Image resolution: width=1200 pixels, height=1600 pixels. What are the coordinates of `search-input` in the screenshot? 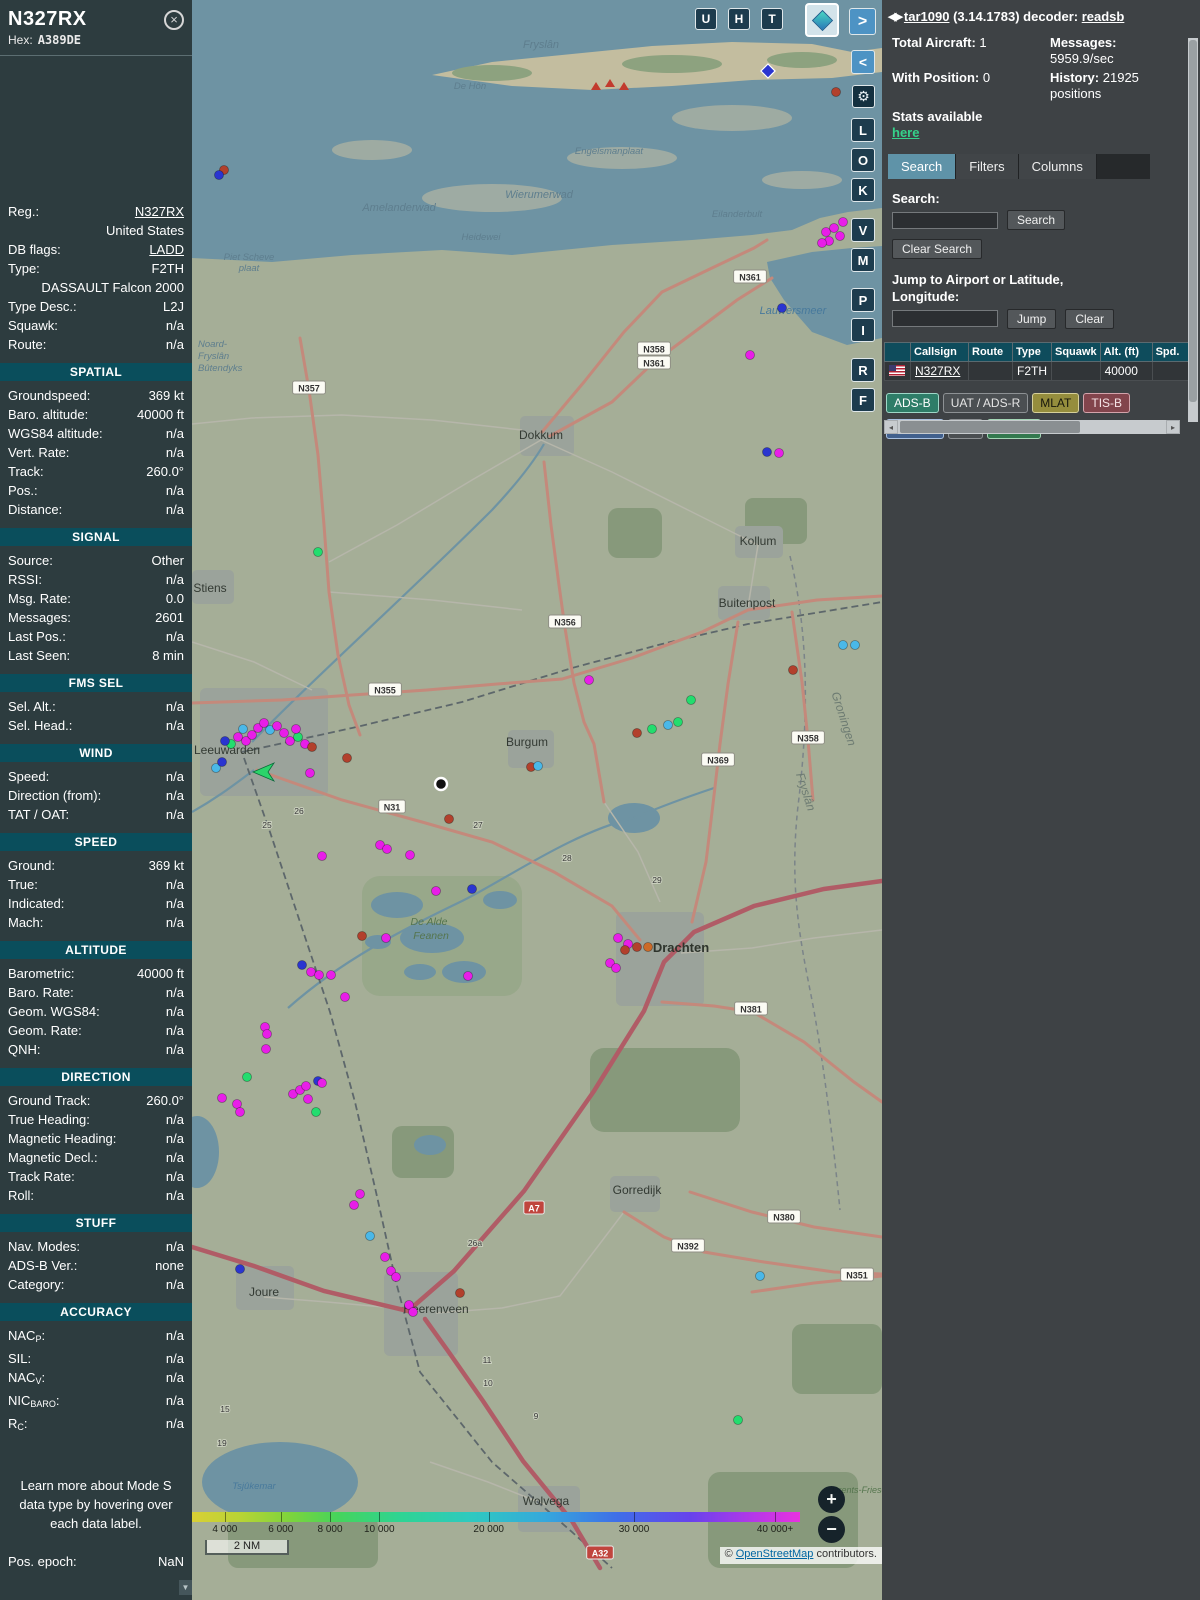 It's located at (945, 220).